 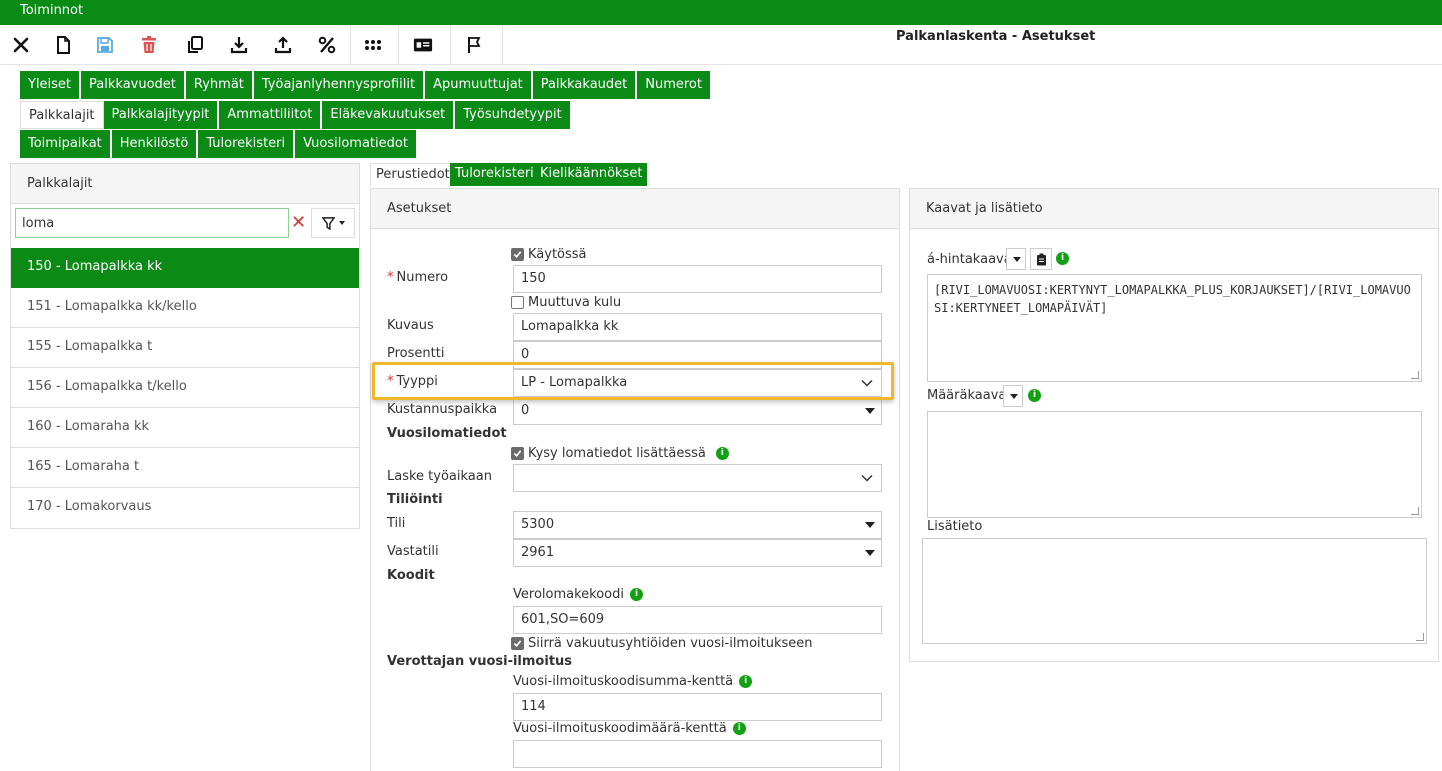 I want to click on tili-select: 5300, so click(x=697, y=525).